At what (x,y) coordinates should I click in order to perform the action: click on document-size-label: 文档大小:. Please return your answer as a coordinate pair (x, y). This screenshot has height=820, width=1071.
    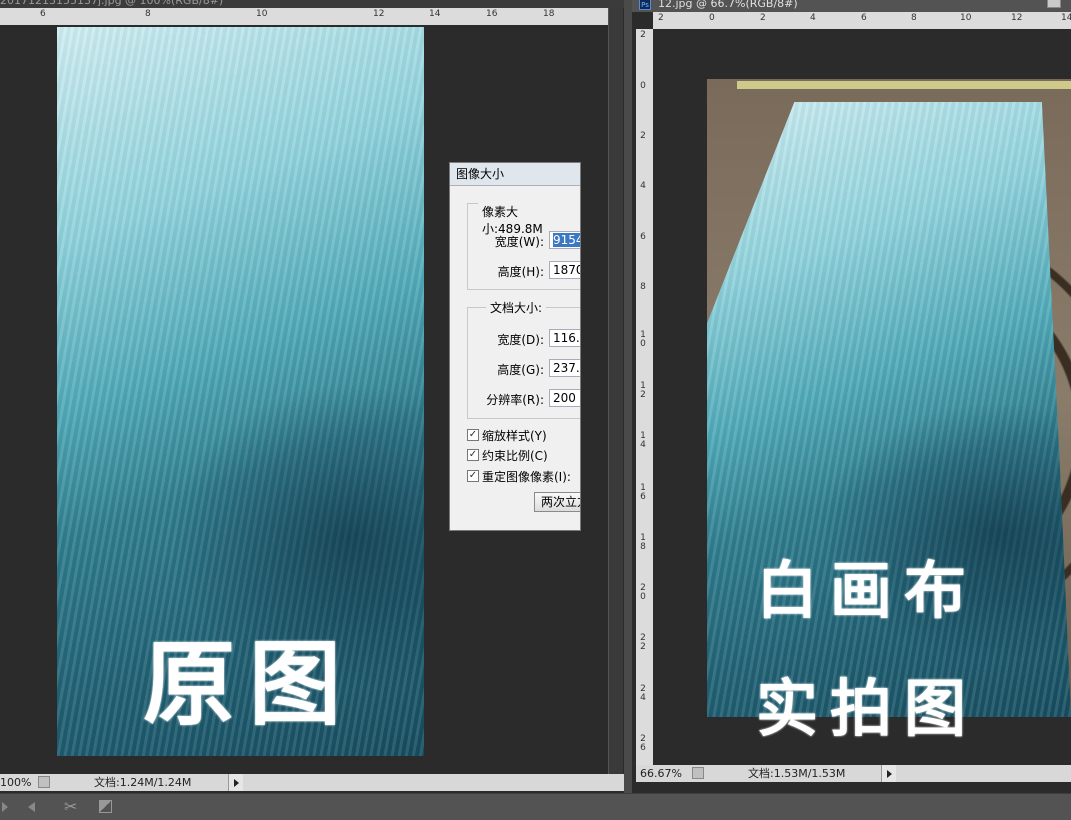
    Looking at the image, I should click on (516, 307).